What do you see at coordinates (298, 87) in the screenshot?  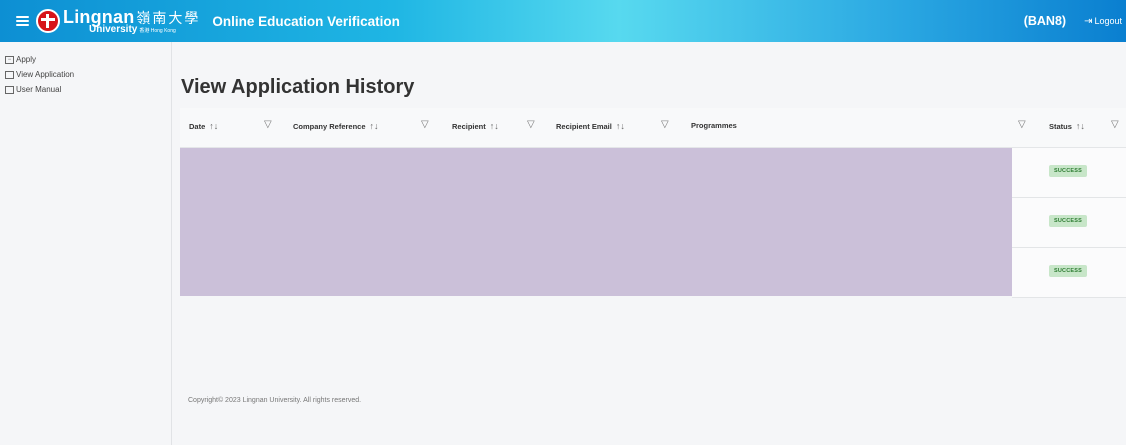 I see `page-title: View Application History` at bounding box center [298, 87].